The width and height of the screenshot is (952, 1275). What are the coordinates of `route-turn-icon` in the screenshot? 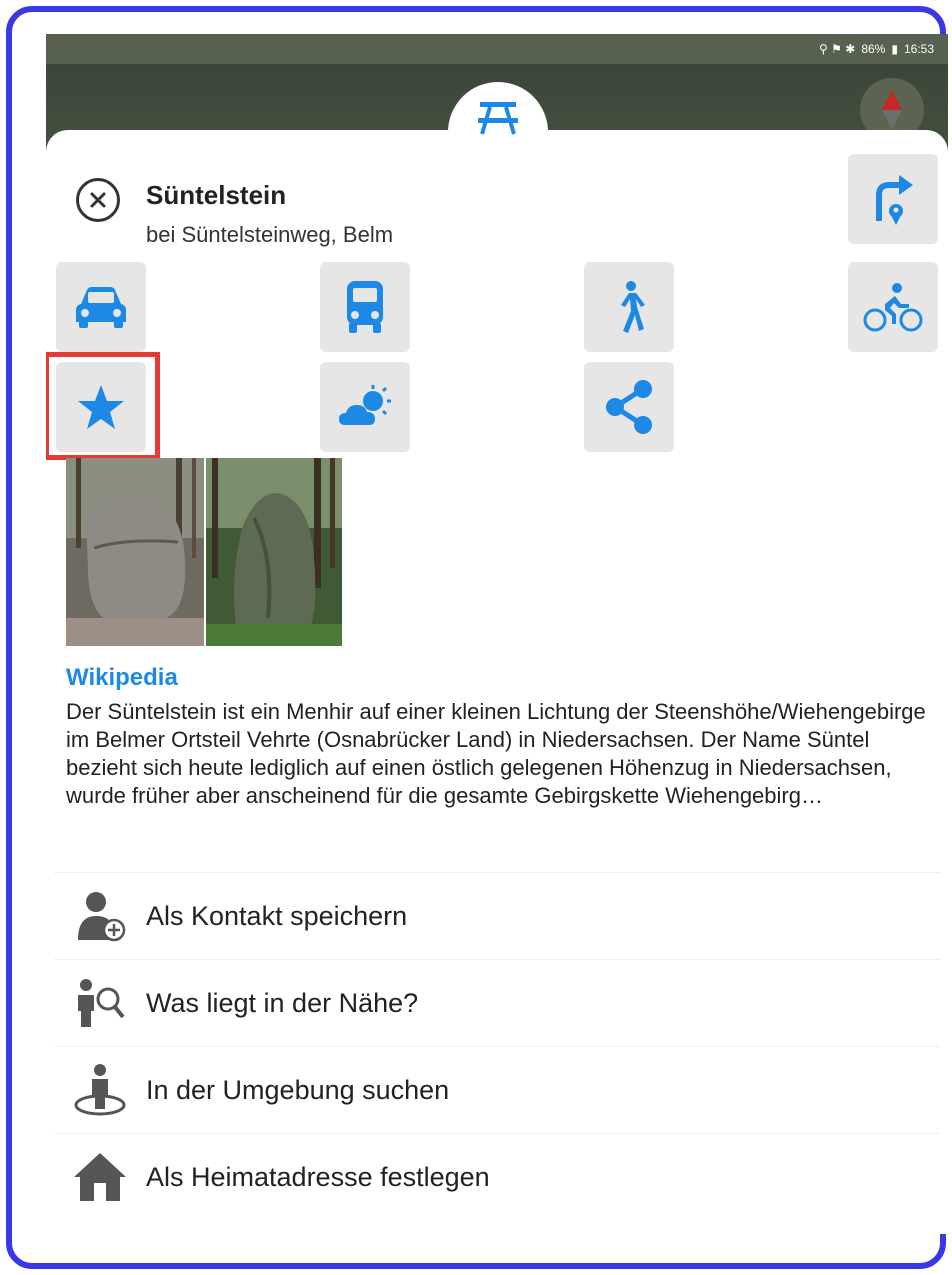 It's located at (894, 200).